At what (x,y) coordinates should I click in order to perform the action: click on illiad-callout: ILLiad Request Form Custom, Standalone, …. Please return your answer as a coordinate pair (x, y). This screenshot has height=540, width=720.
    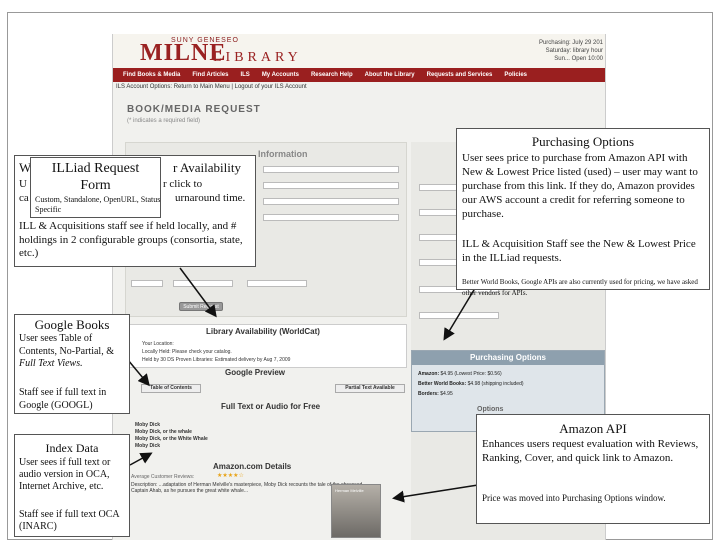
    Looking at the image, I should click on (95, 187).